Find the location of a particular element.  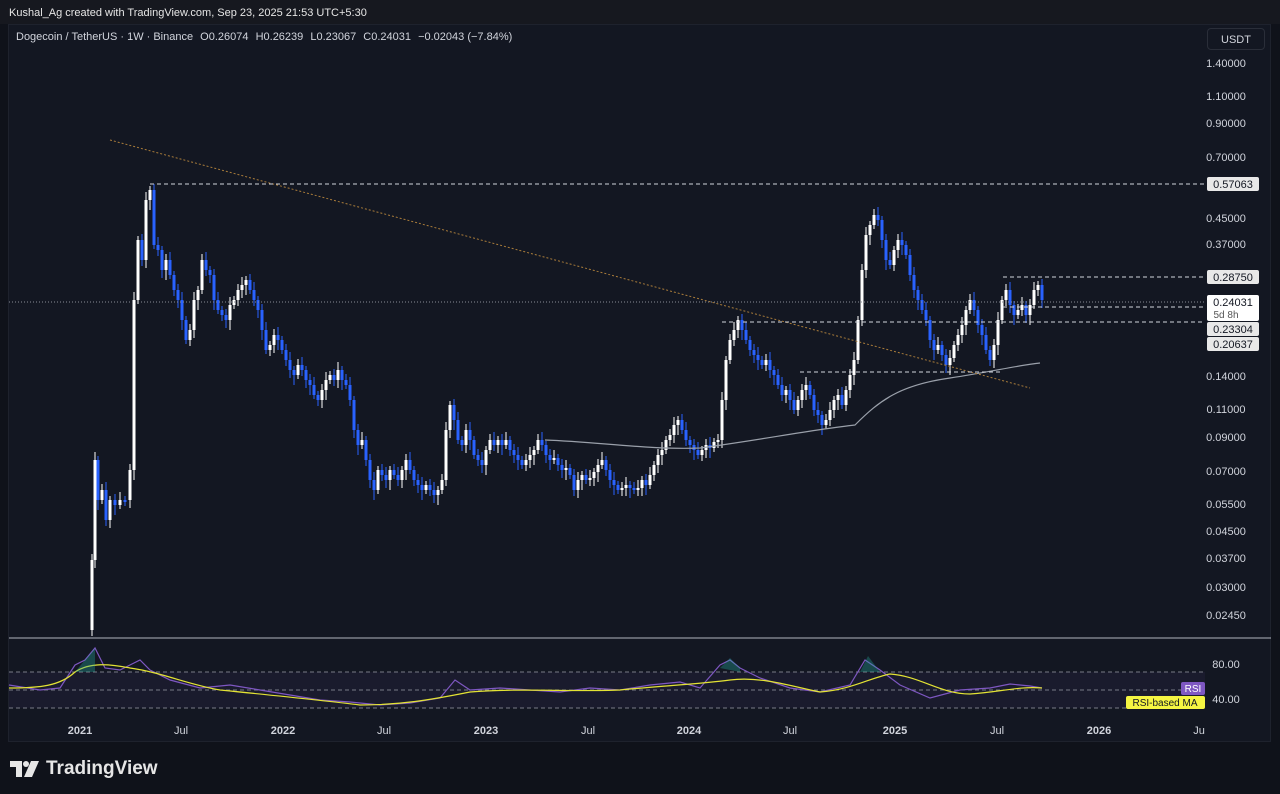

currency-button: USDT is located at coordinates (1236, 39).